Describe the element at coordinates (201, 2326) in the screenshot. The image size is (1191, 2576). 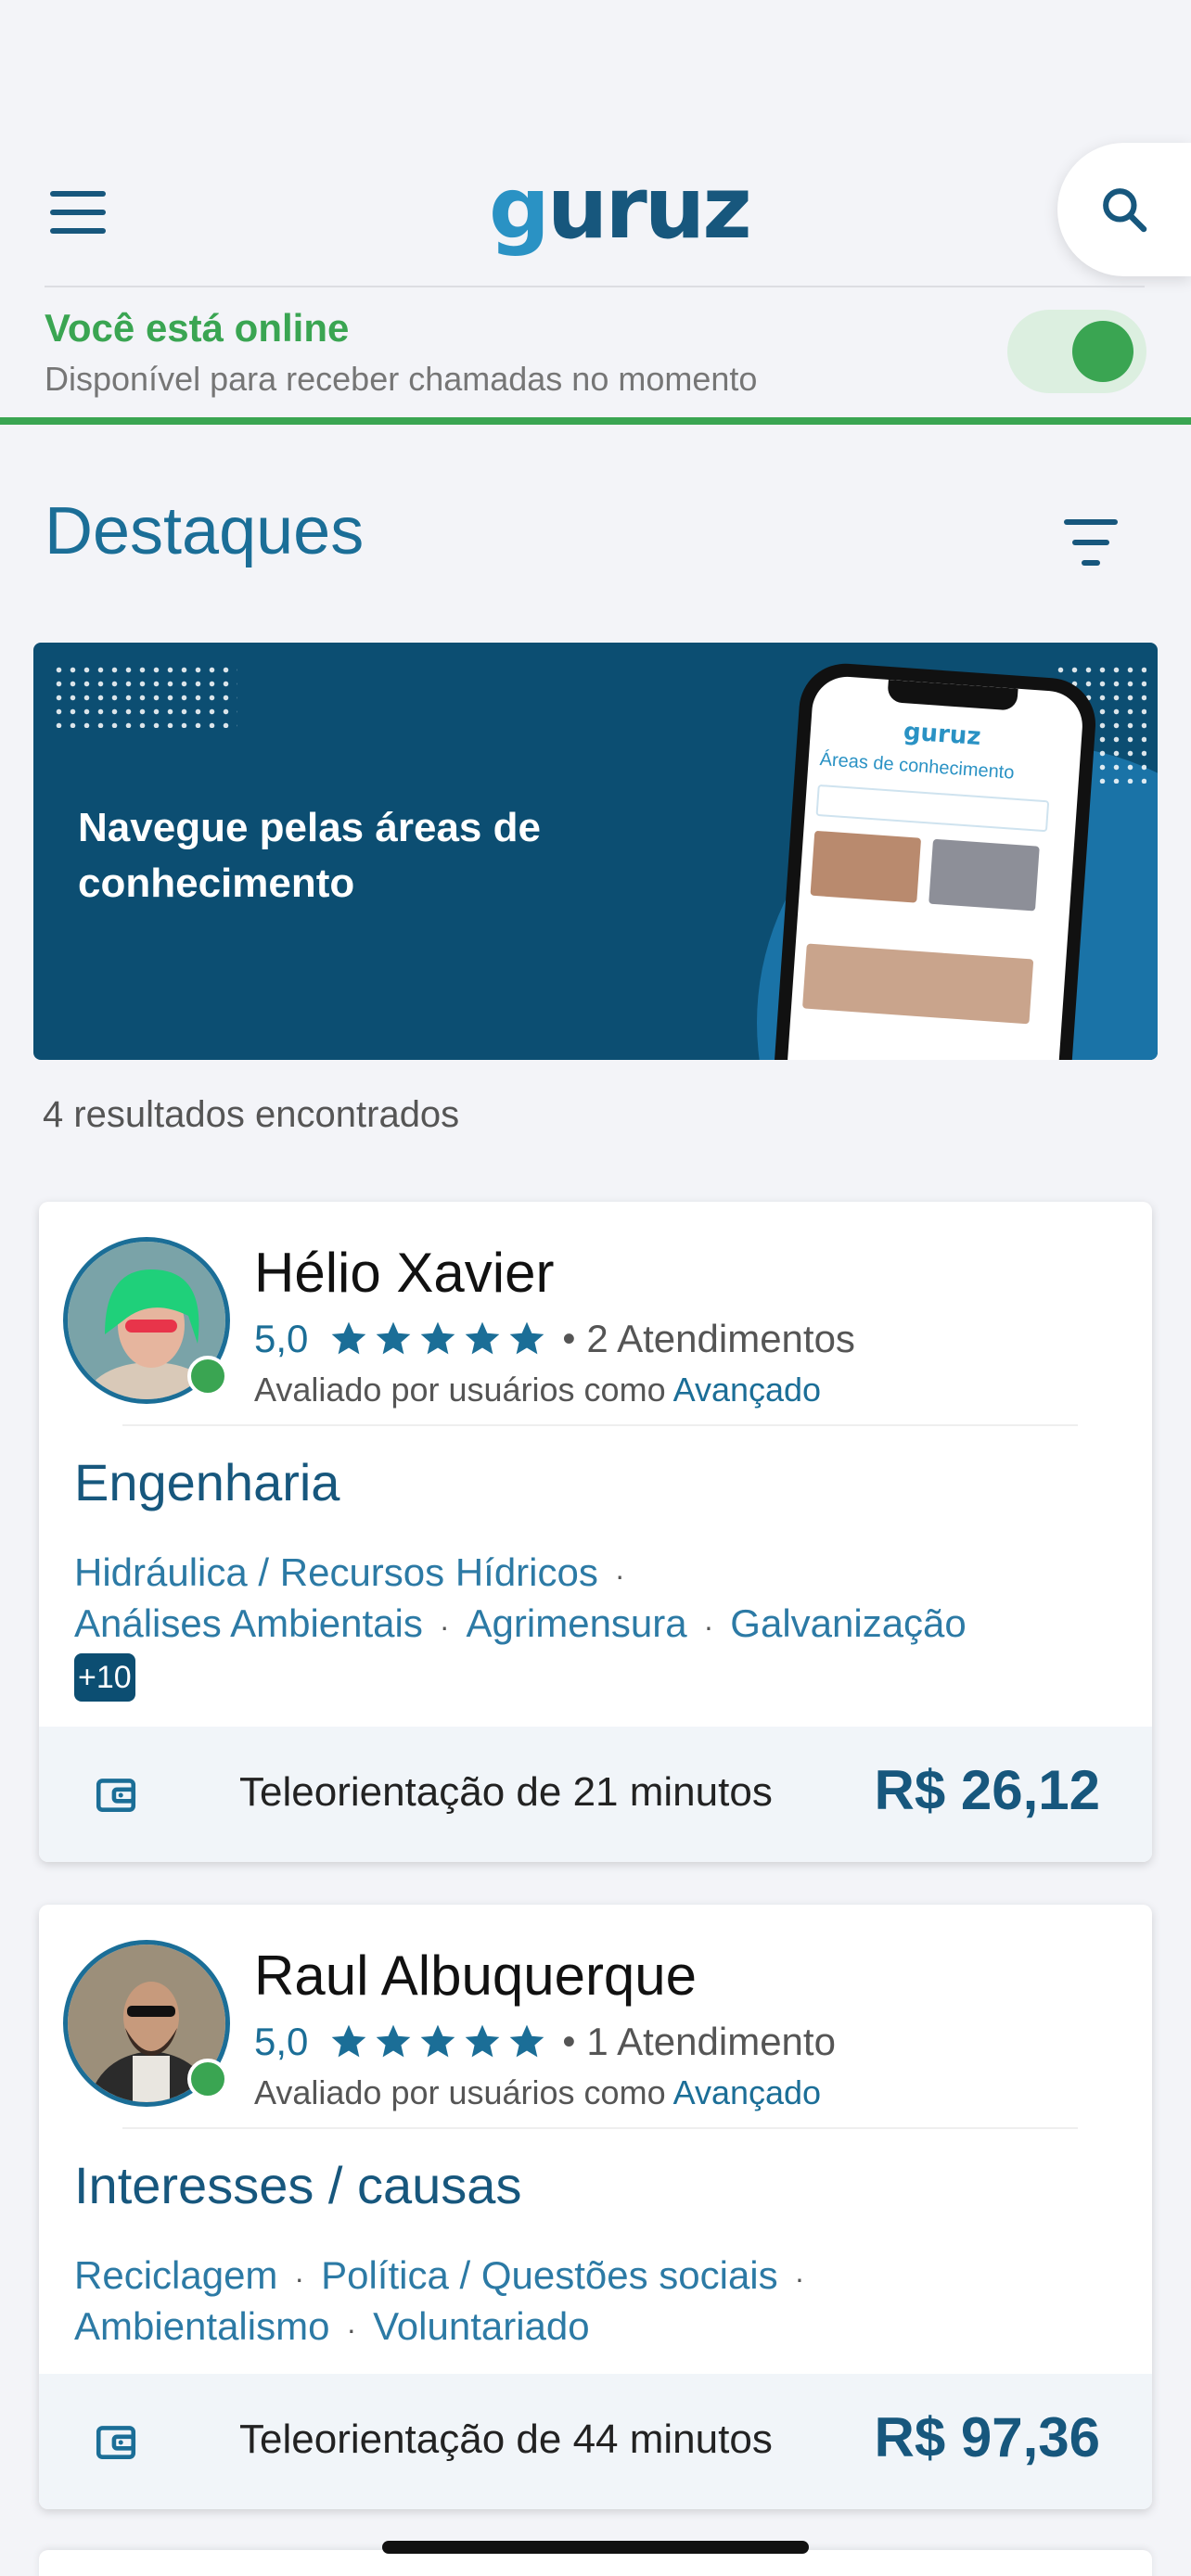
I see `tag: Ambientalismo` at that location.